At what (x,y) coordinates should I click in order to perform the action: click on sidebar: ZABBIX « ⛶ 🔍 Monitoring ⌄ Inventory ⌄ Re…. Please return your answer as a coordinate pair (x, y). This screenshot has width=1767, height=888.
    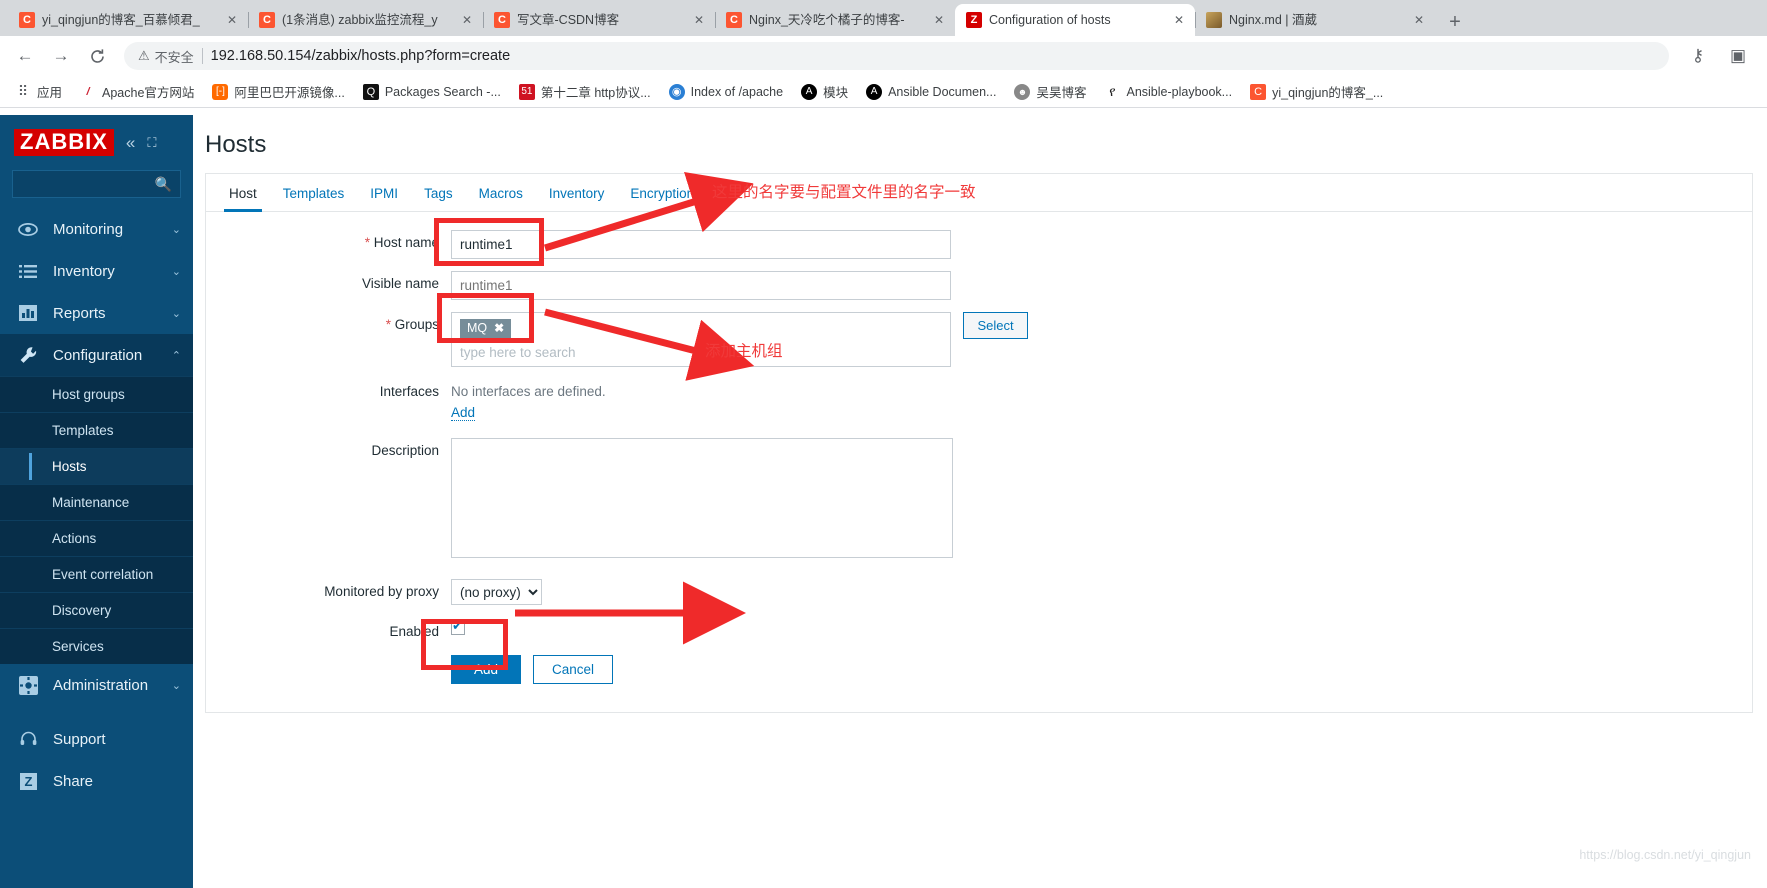
    Looking at the image, I should click on (96, 501).